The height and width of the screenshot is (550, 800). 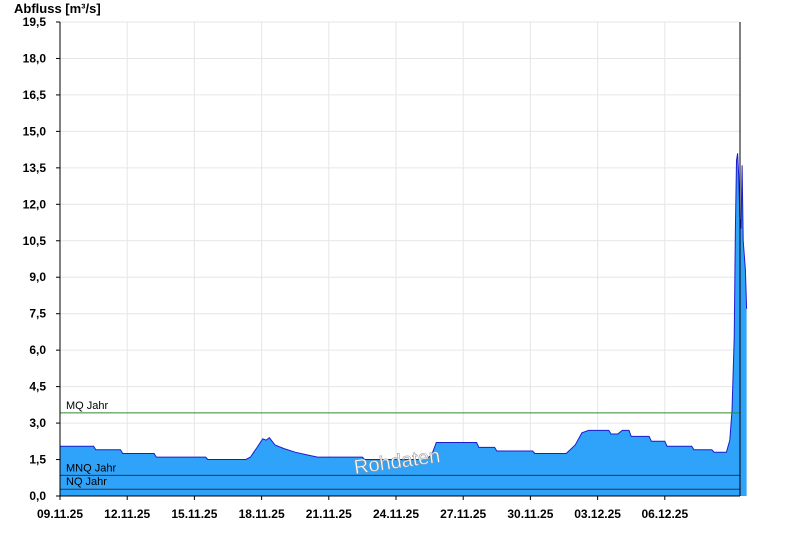 What do you see at coordinates (60, 514) in the screenshot?
I see `x-tick-label: 09.11.25` at bounding box center [60, 514].